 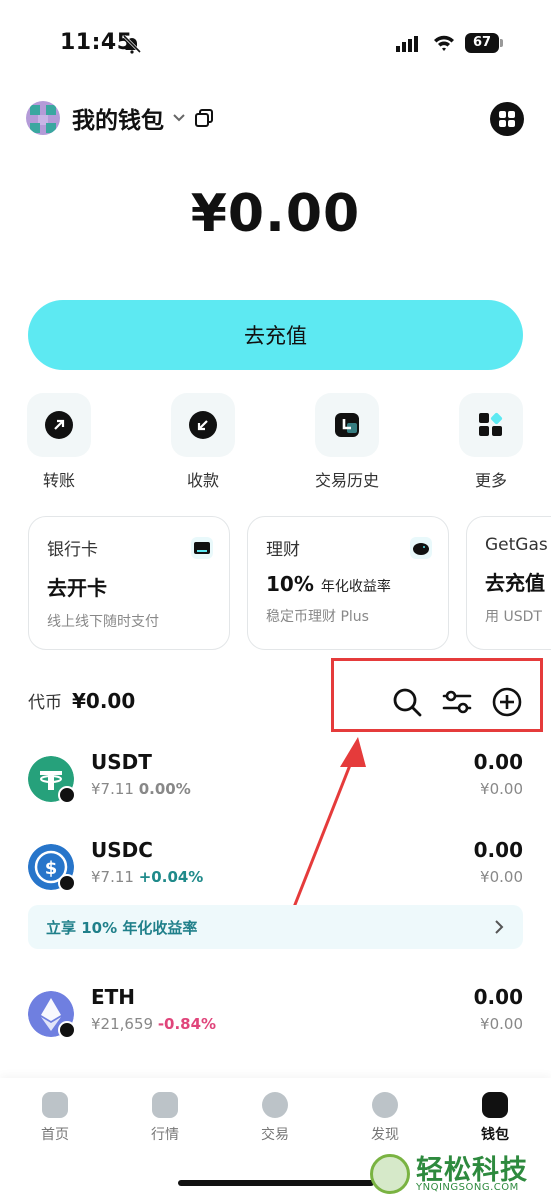 I want to click on watermark-url: YNQINGSONG.COM, so click(x=467, y=1187).